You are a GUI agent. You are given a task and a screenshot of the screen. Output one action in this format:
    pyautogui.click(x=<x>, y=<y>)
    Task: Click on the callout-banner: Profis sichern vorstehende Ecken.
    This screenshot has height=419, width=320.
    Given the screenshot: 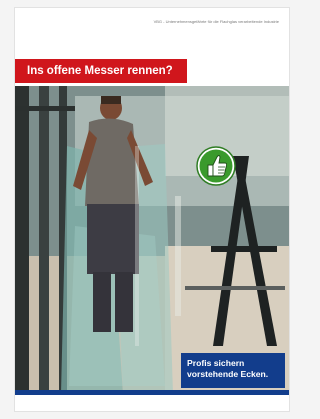 What is the action you would take?
    pyautogui.click(x=233, y=370)
    